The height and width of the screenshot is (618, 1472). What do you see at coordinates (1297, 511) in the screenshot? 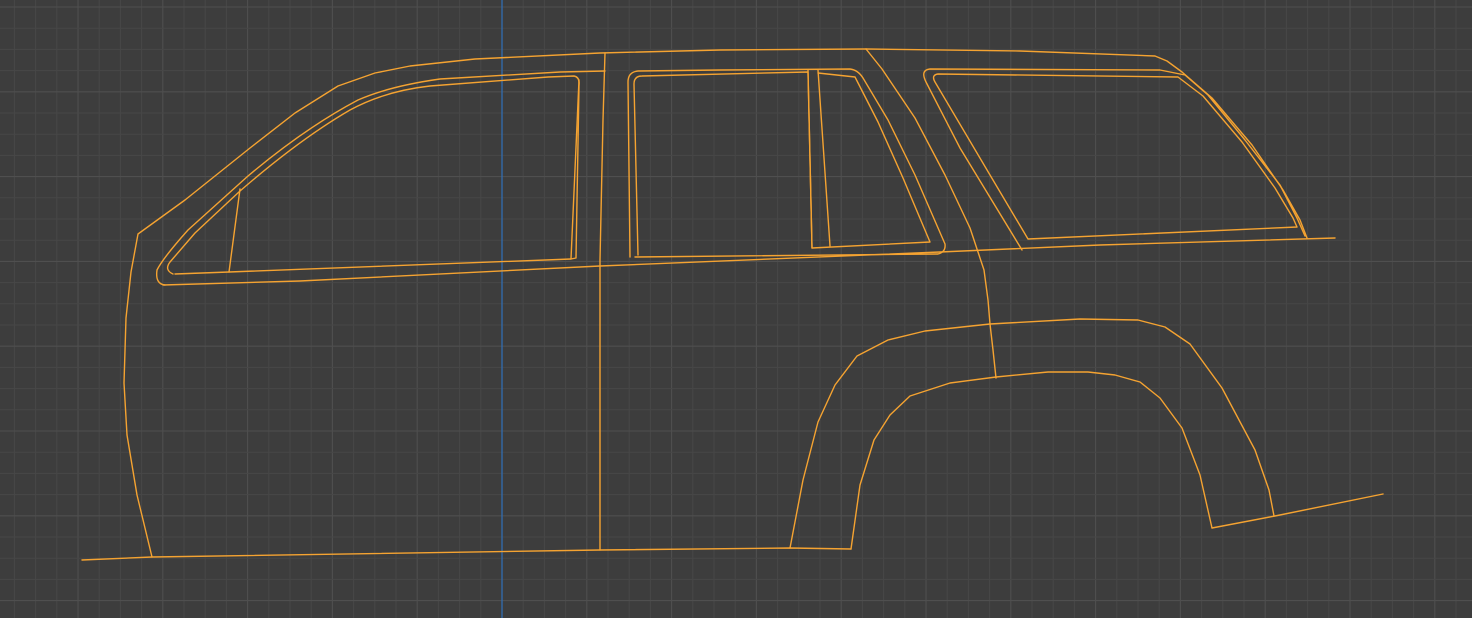
I see `rear-ground-edge` at bounding box center [1297, 511].